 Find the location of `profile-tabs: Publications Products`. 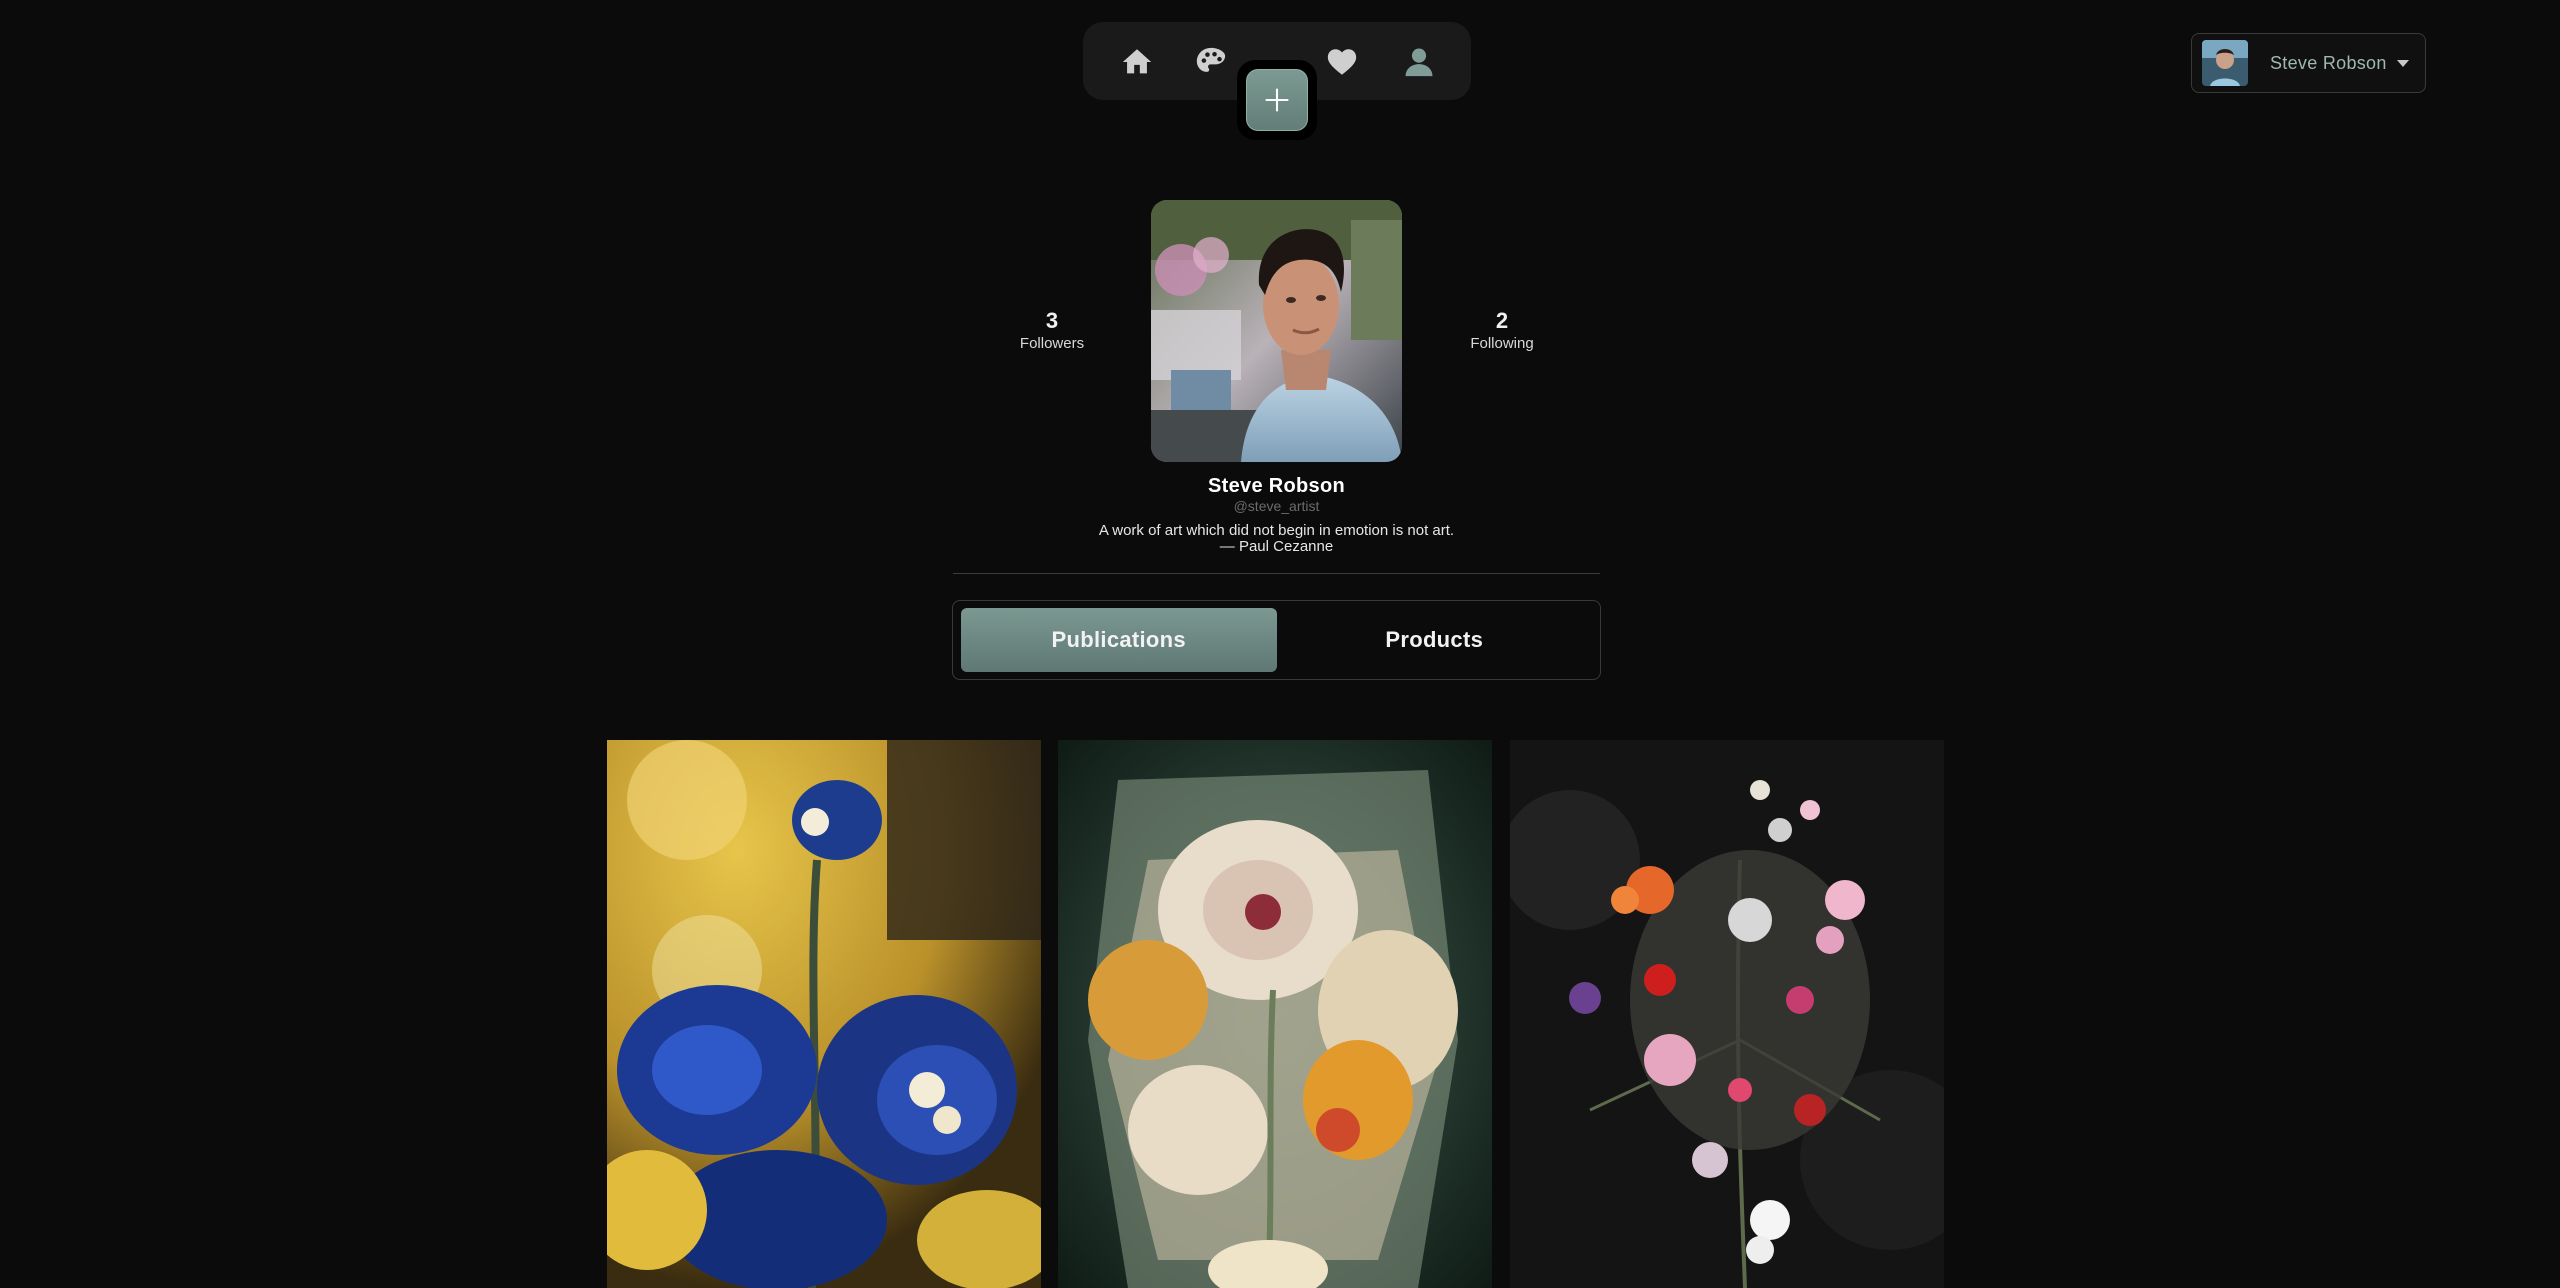

profile-tabs: Publications Products is located at coordinates (1276, 640).